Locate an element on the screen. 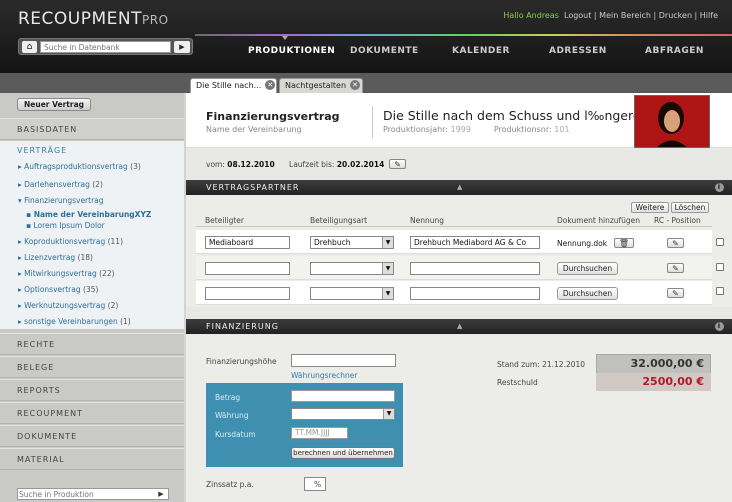  select-value: Drehbuch is located at coordinates (332, 242).